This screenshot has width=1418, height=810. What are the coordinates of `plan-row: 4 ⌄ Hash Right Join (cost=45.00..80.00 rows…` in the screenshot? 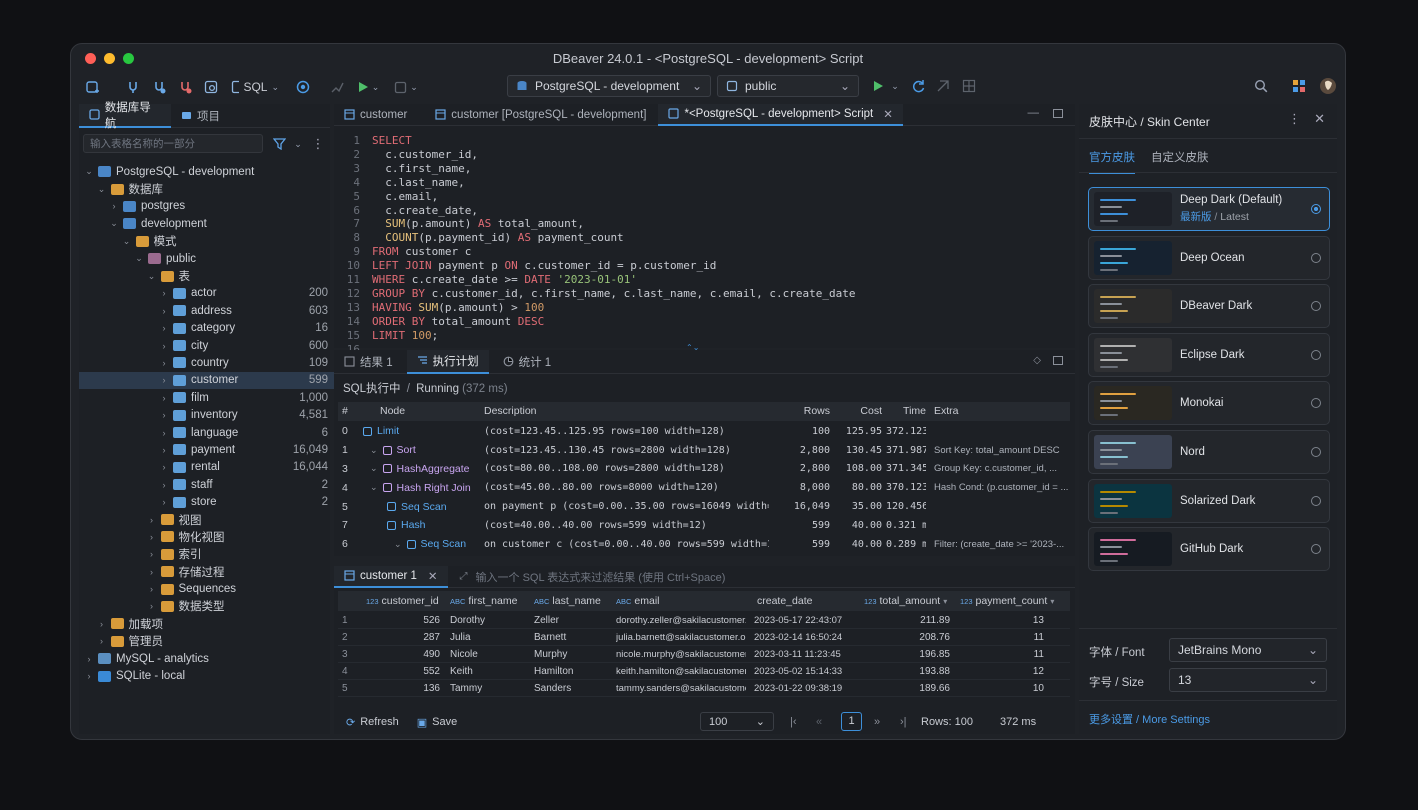 It's located at (704, 487).